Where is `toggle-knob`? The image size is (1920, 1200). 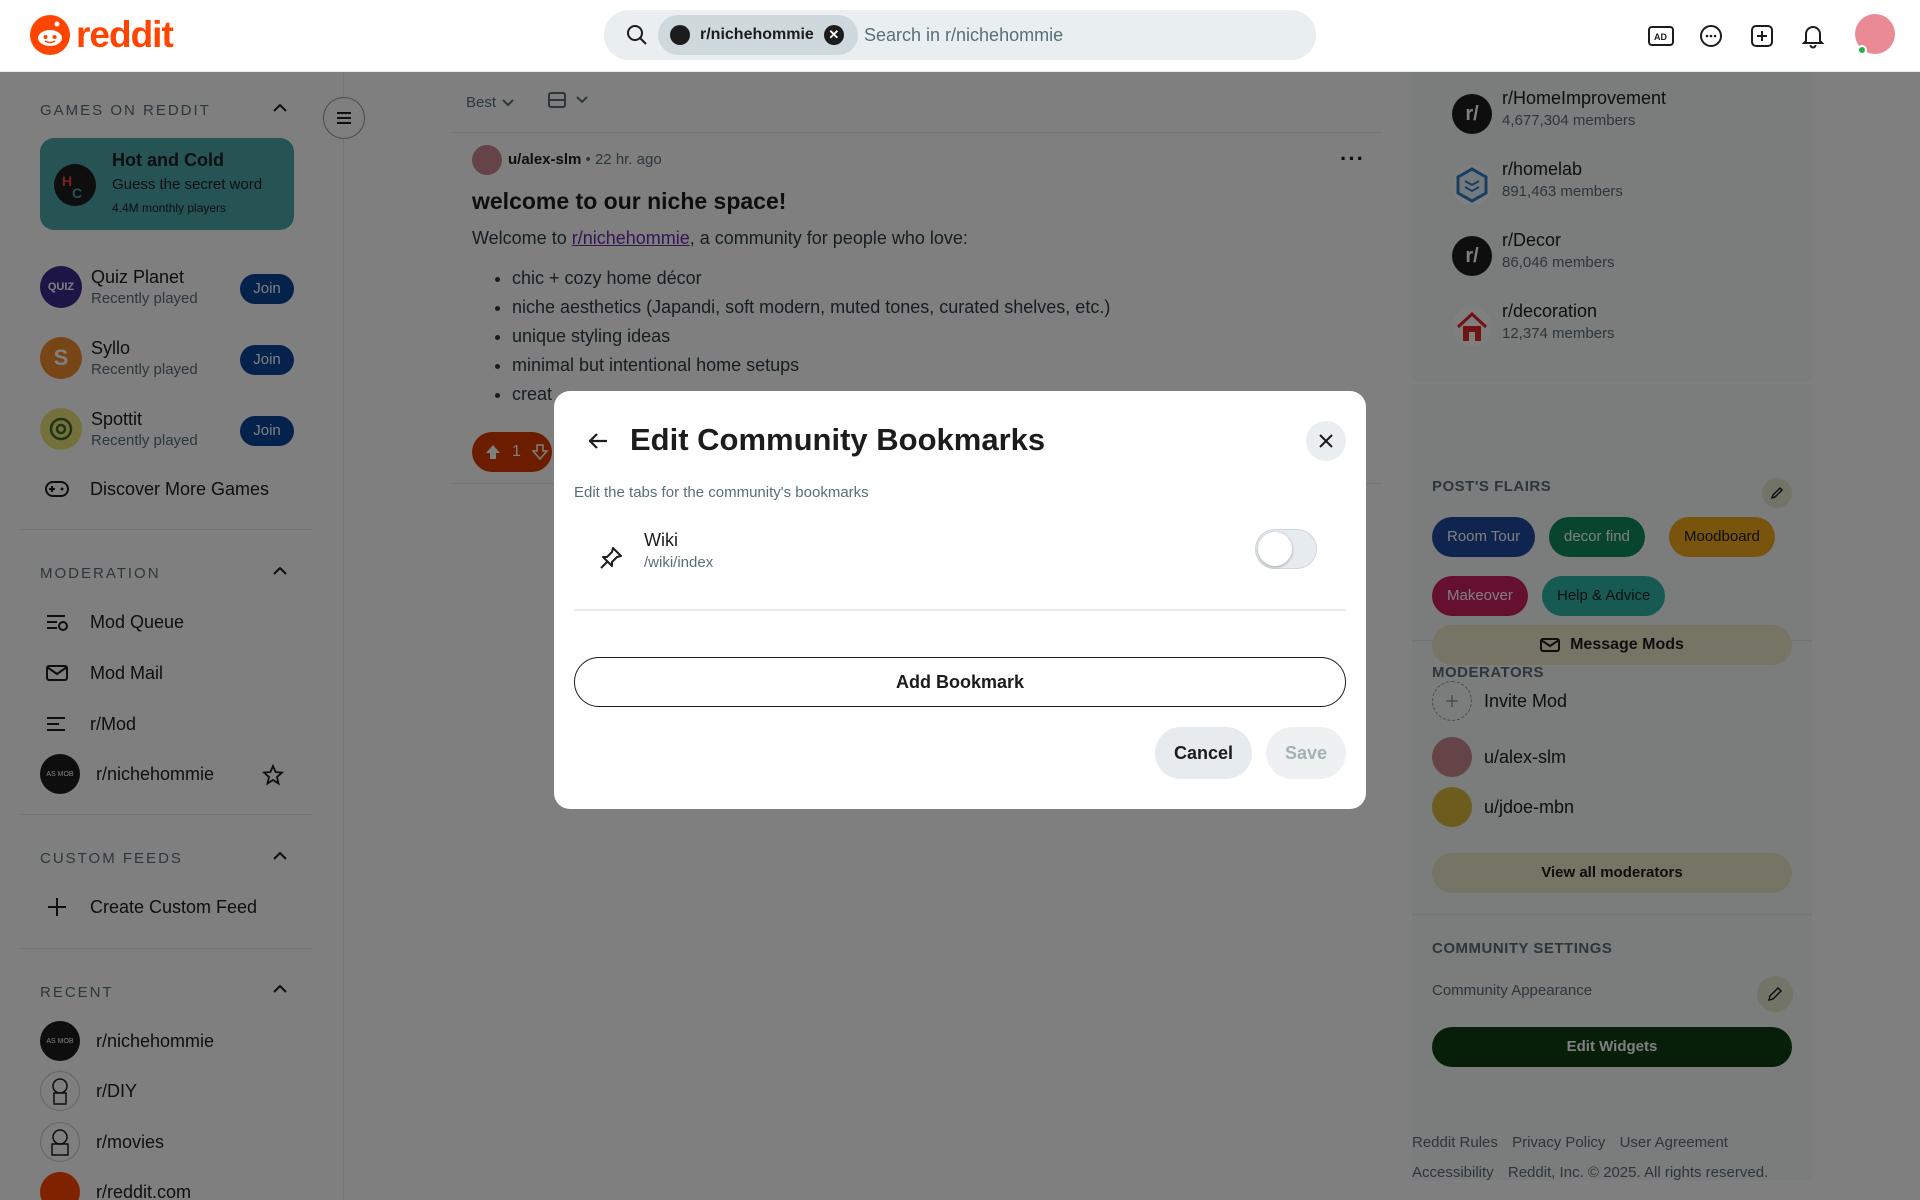
toggle-knob is located at coordinates (1275, 549).